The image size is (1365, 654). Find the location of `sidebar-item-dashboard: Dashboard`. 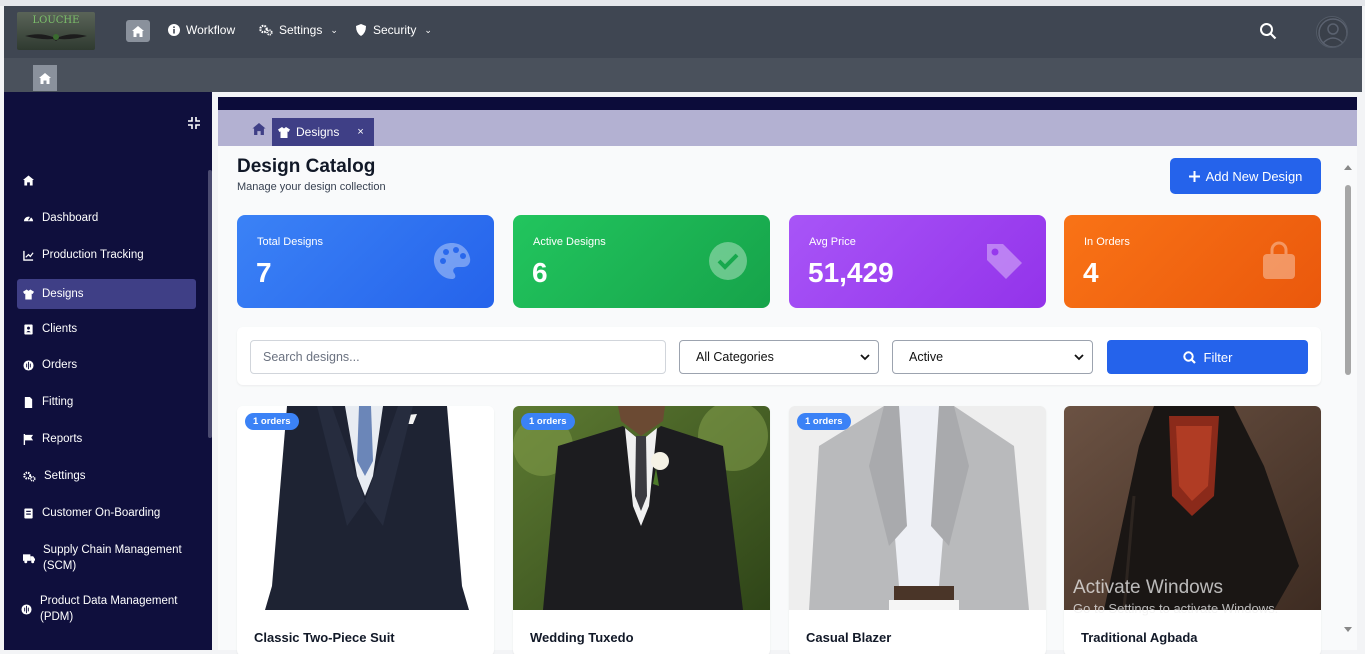

sidebar-item-dashboard: Dashboard is located at coordinates (106, 218).